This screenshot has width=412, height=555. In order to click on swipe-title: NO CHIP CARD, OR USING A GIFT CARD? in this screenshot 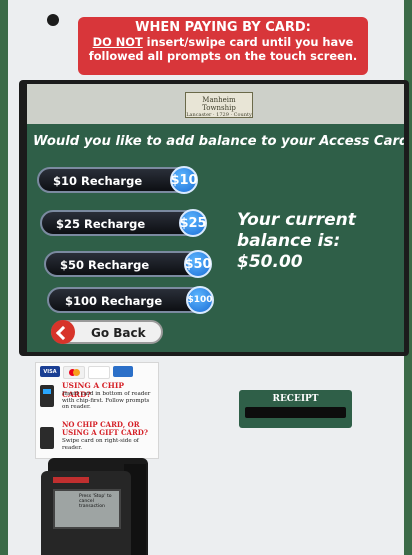, I will do `click(105, 429)`.